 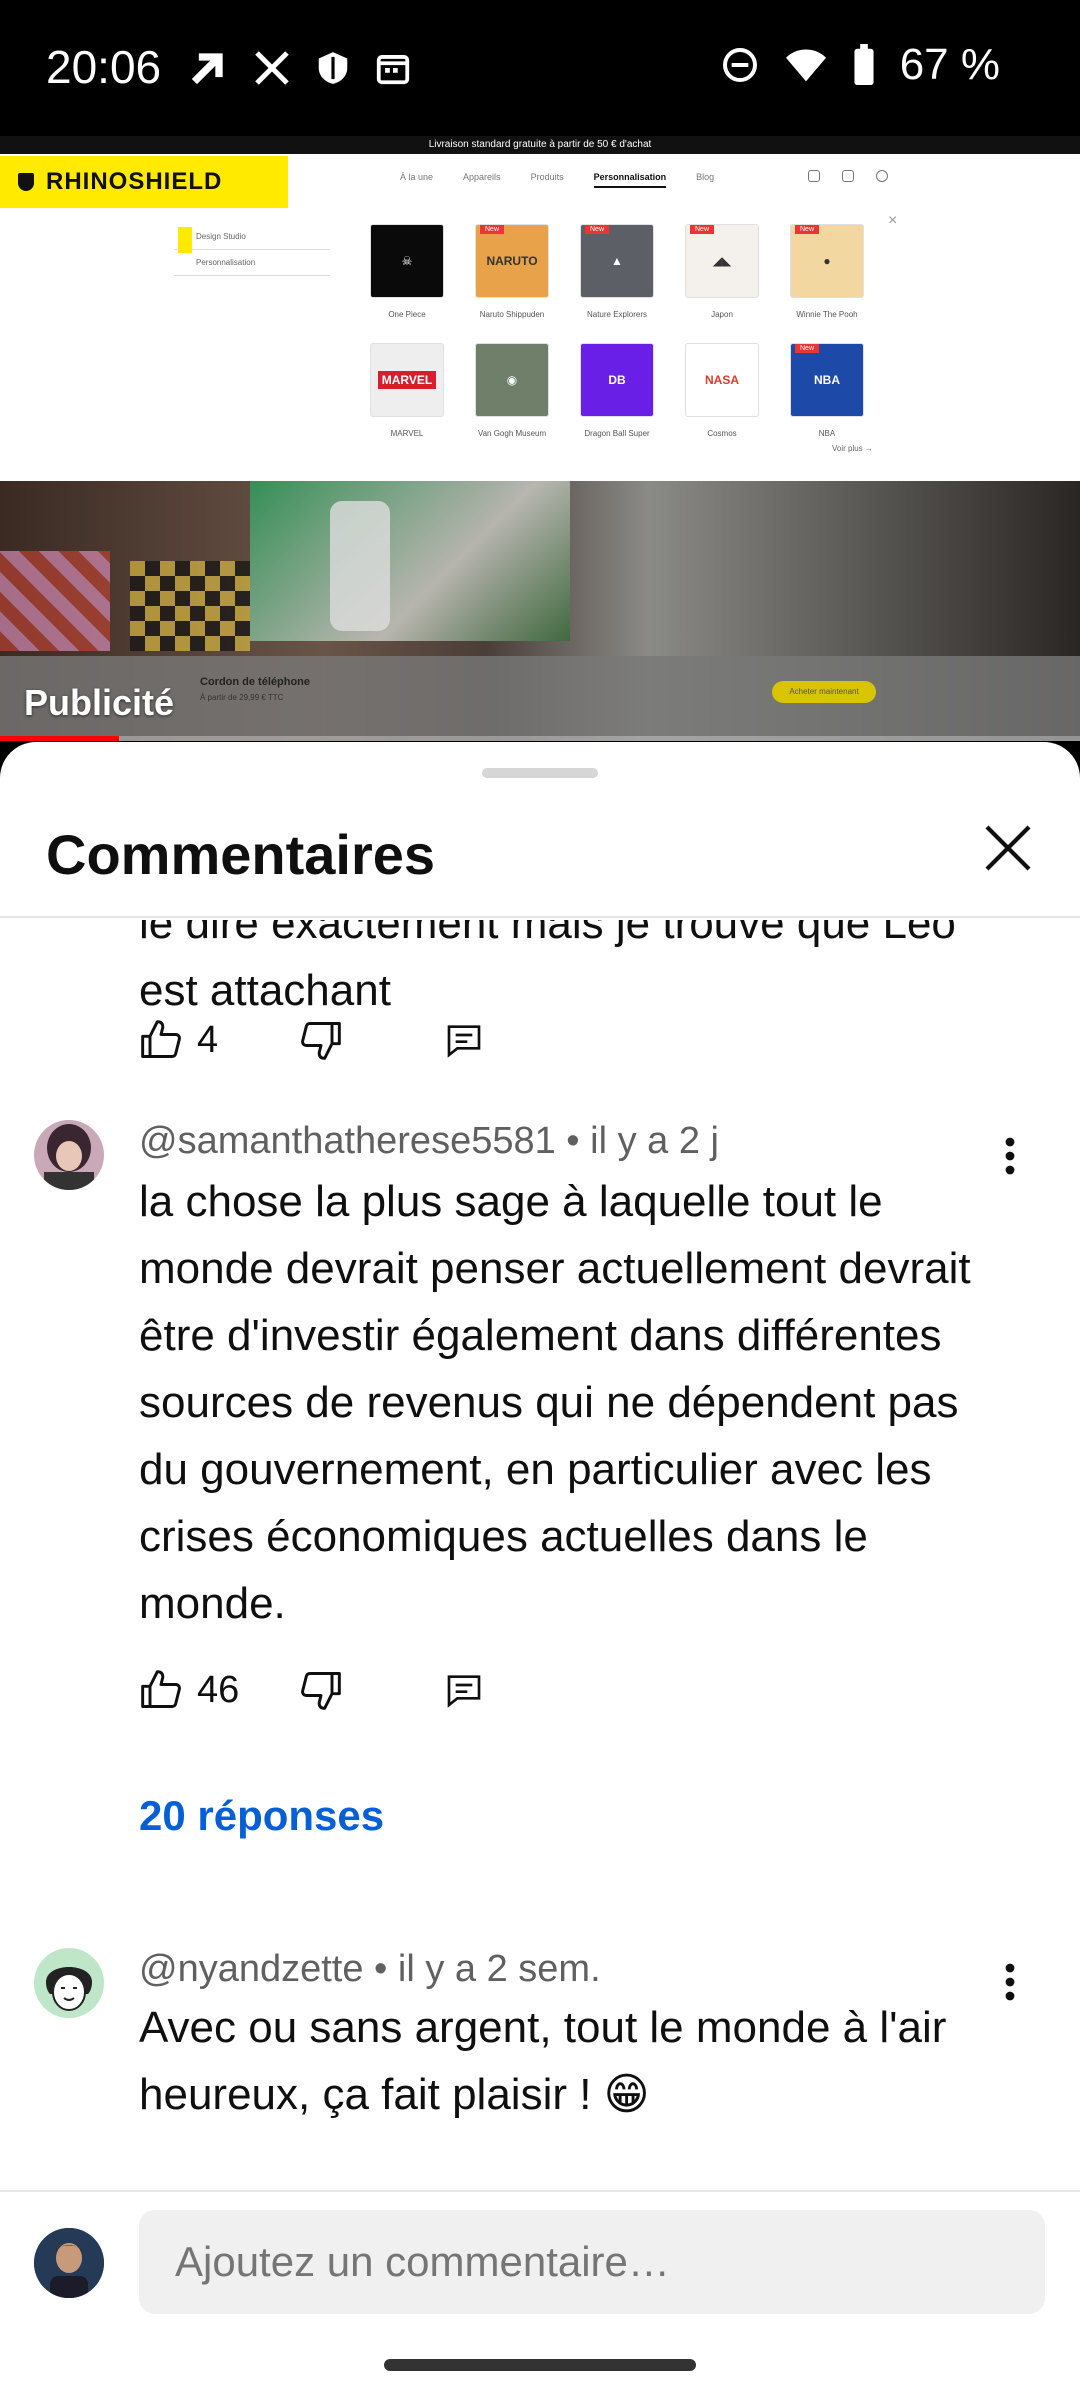 What do you see at coordinates (540, 773) in the screenshot?
I see `drag-handle` at bounding box center [540, 773].